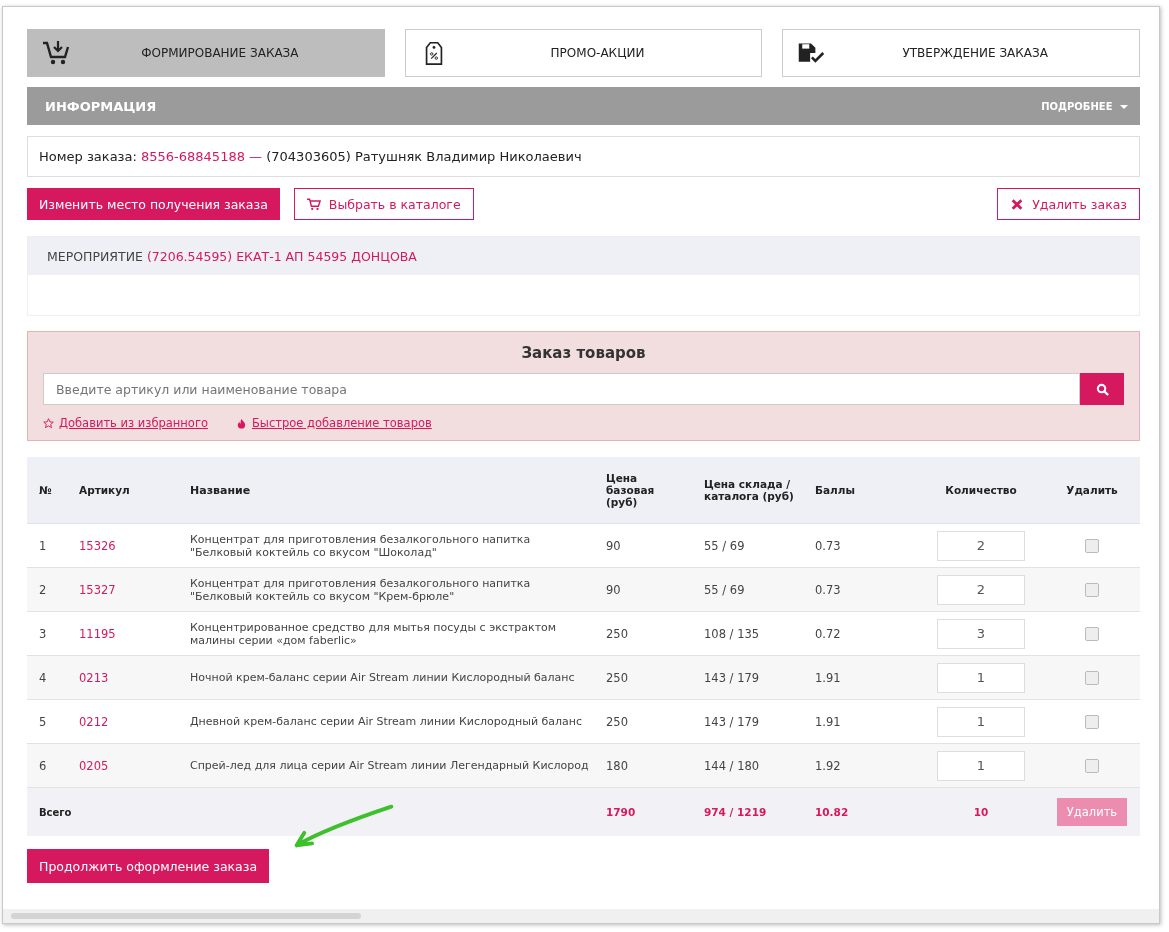 The image size is (1169, 932). I want to click on column-header: Название, so click(390, 490).